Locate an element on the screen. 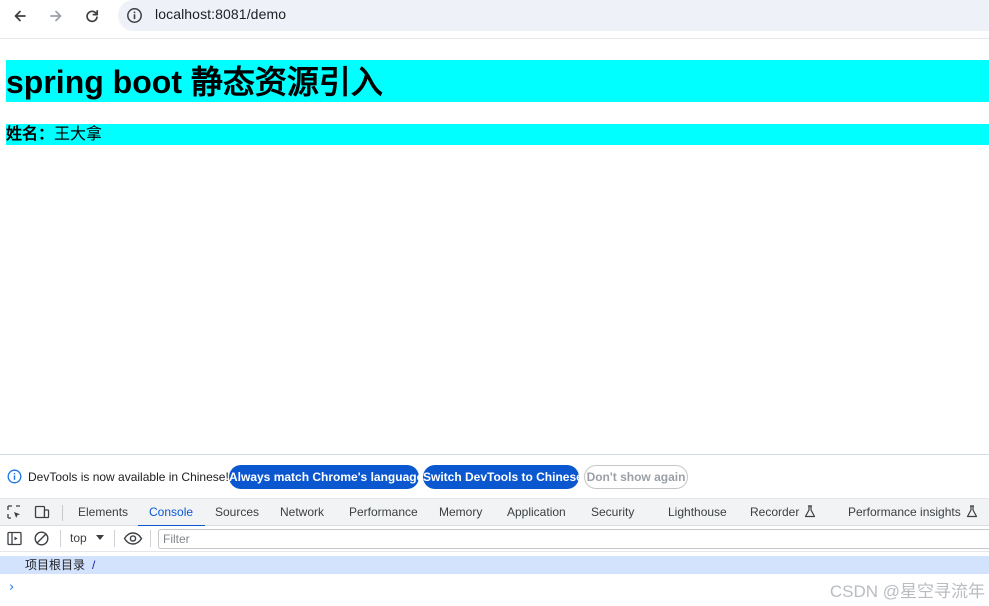 The image size is (989, 606). tab-sources: Sources is located at coordinates (237, 512).